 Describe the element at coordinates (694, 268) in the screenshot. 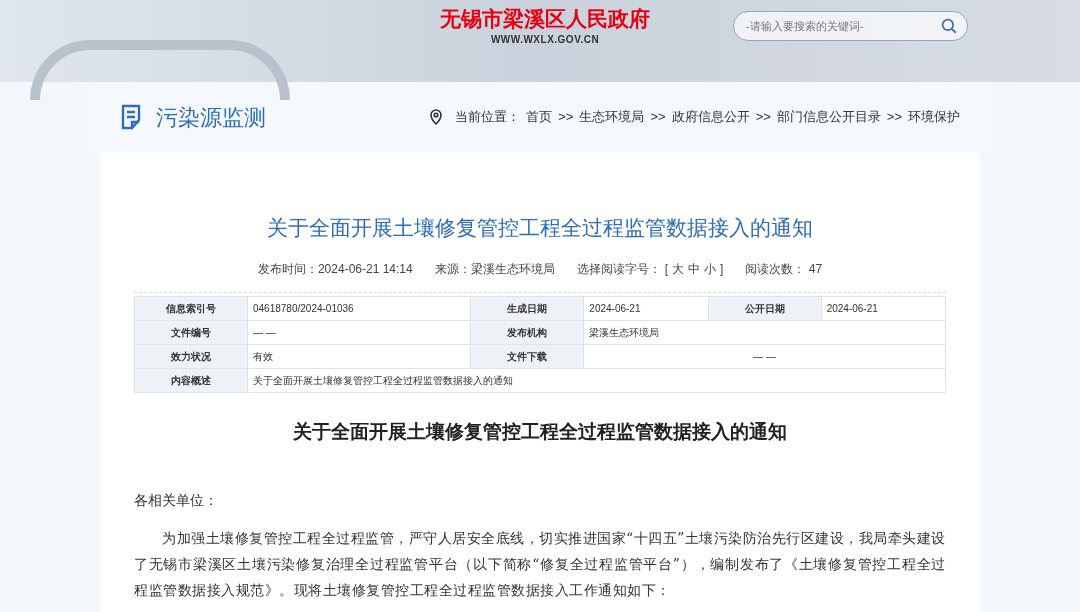

I see `font-size-link: 中` at that location.